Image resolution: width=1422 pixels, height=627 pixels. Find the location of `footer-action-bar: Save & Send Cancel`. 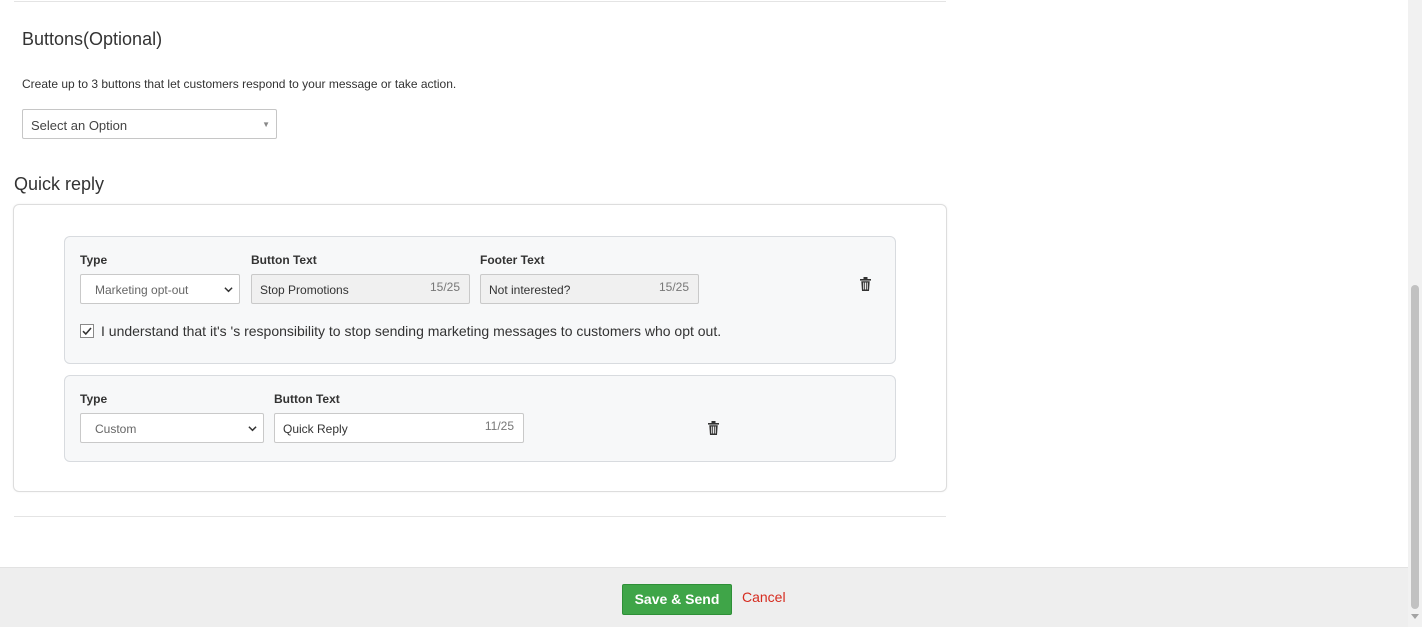

footer-action-bar: Save & Send Cancel is located at coordinates (704, 597).